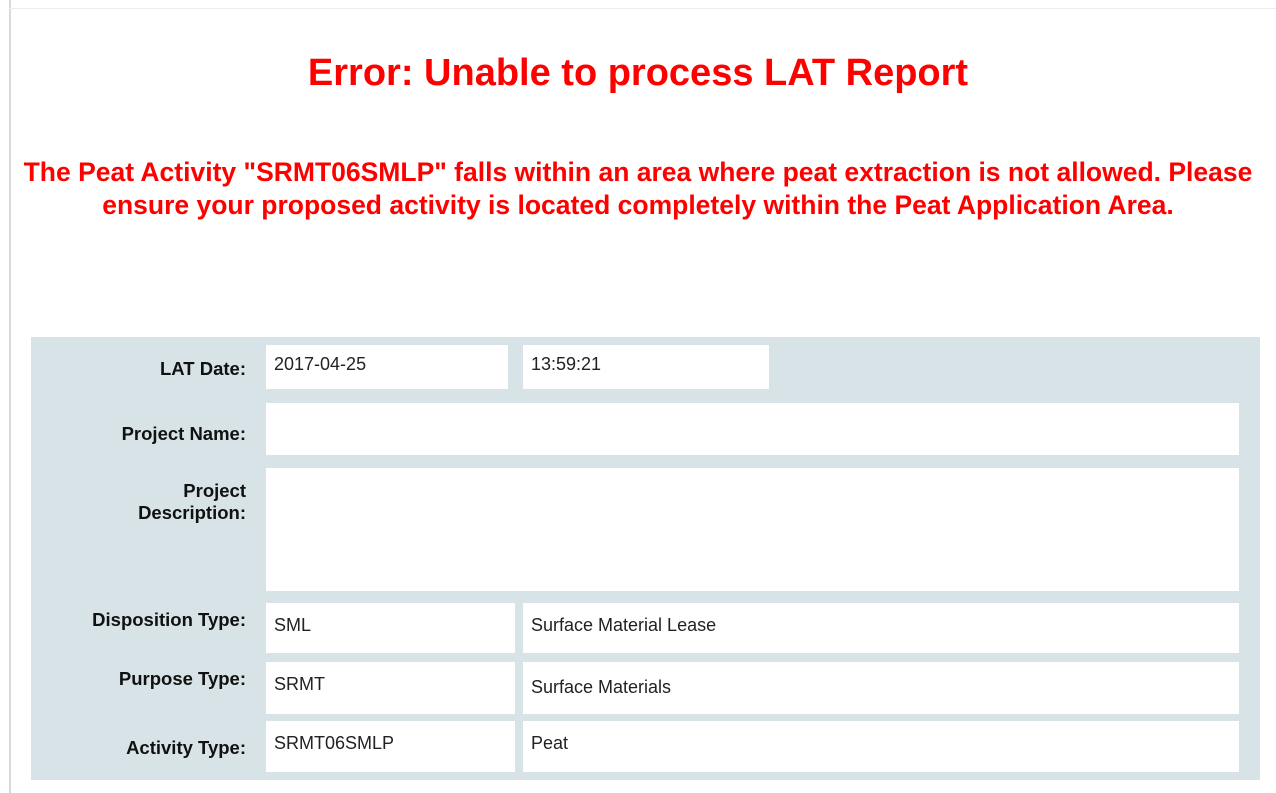 The height and width of the screenshot is (793, 1276). Describe the element at coordinates (390, 746) in the screenshot. I see `activity-type-code-field: SRMT06SMLP` at that location.